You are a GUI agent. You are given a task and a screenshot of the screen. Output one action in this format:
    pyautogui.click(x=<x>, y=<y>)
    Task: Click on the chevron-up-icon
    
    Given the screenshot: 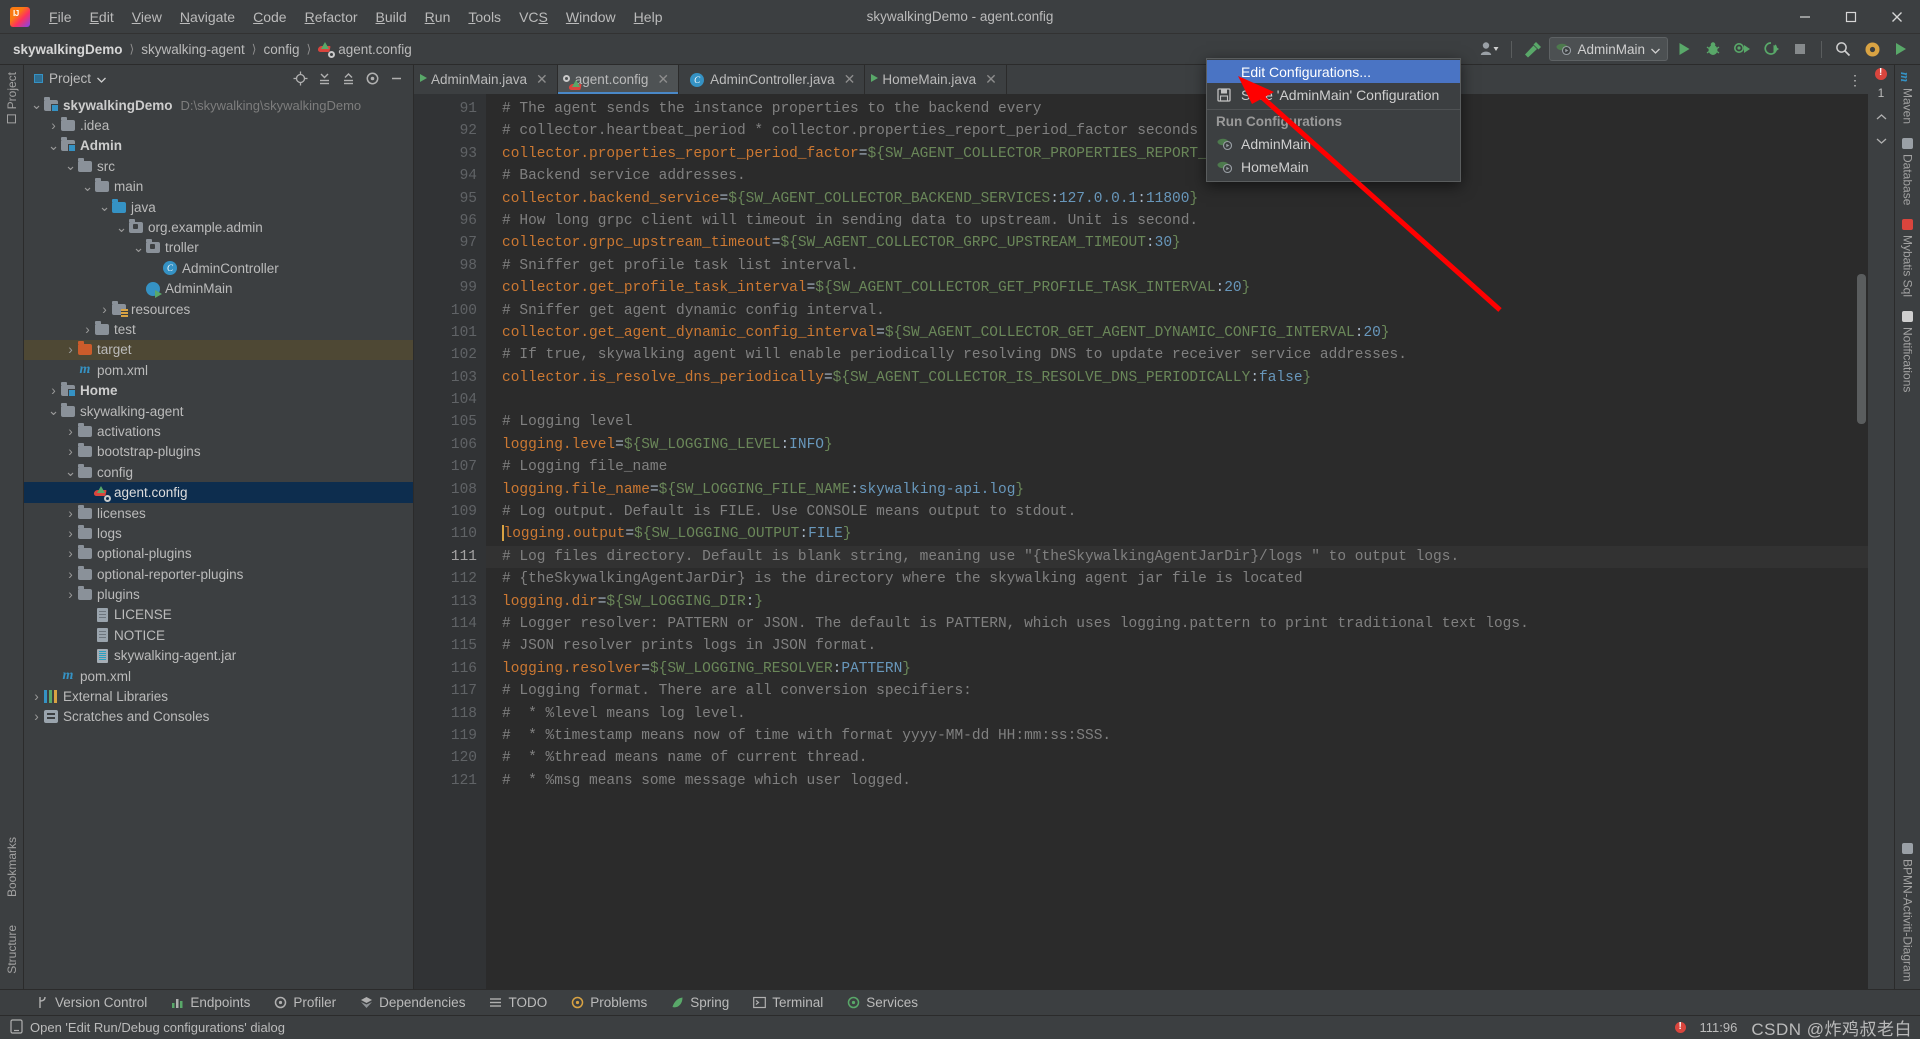 What is the action you would take?
    pyautogui.click(x=1881, y=117)
    